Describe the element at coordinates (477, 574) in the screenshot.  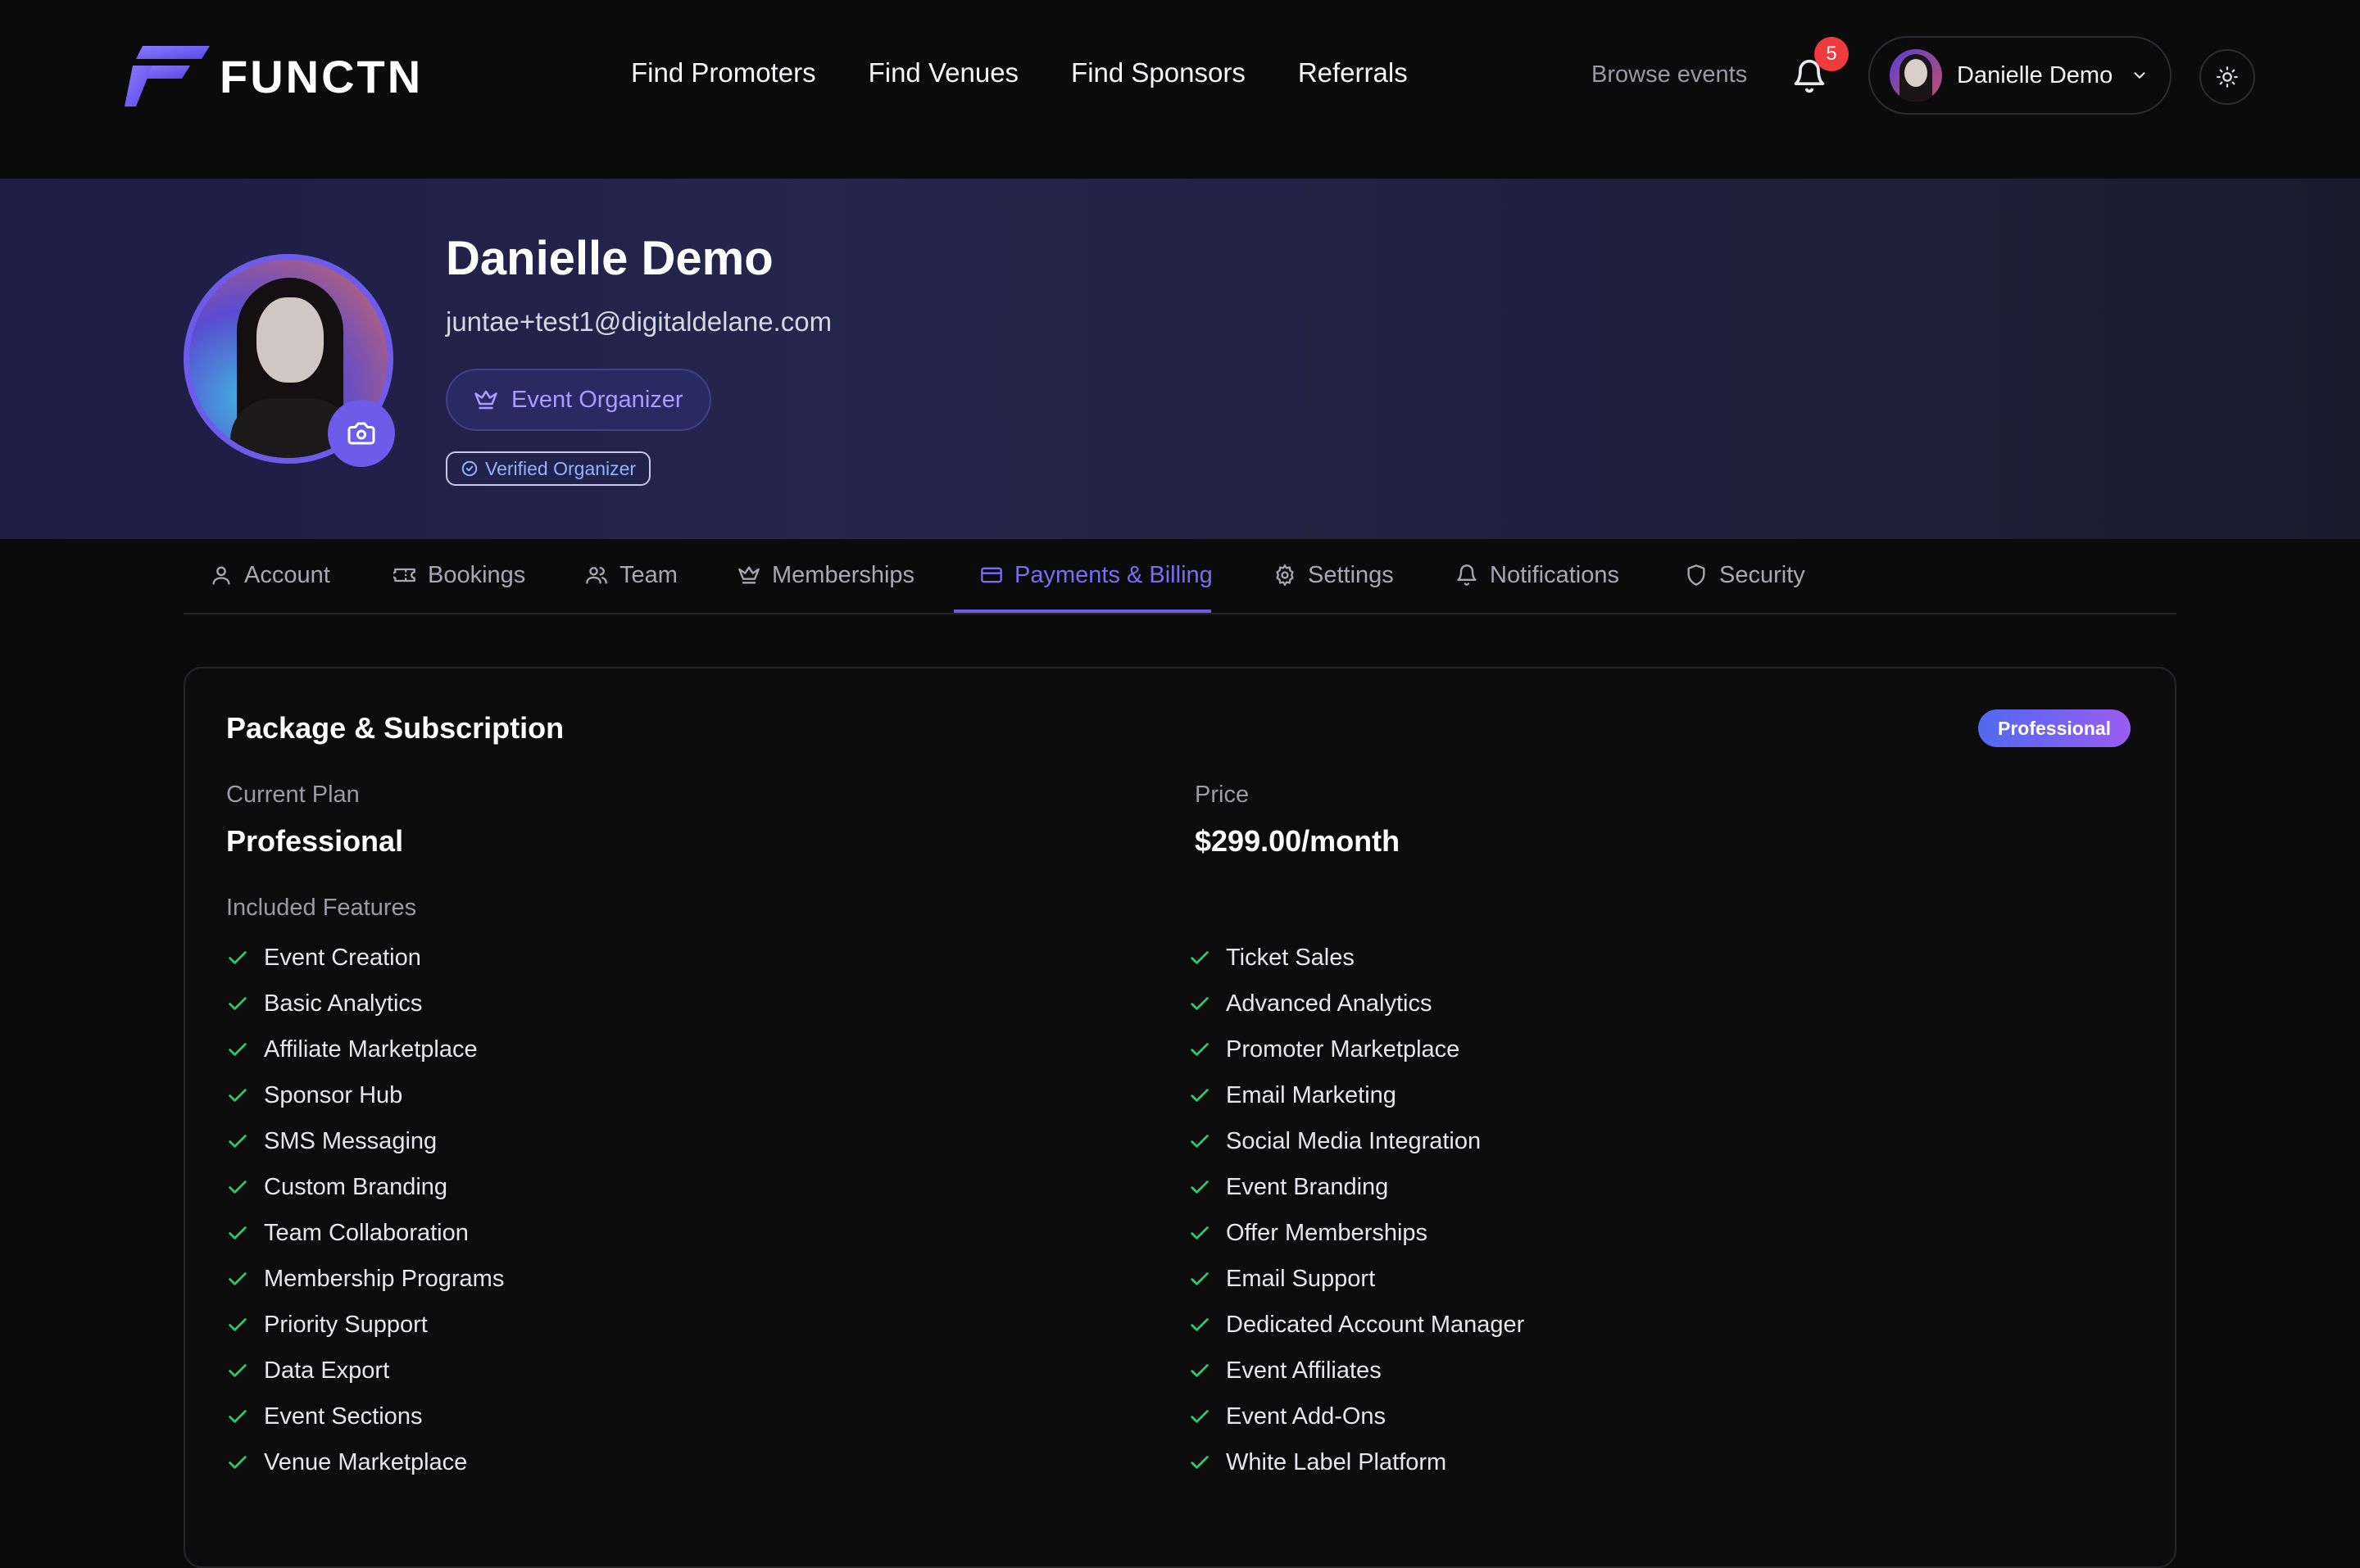
I see `tab-label: Bookings` at that location.